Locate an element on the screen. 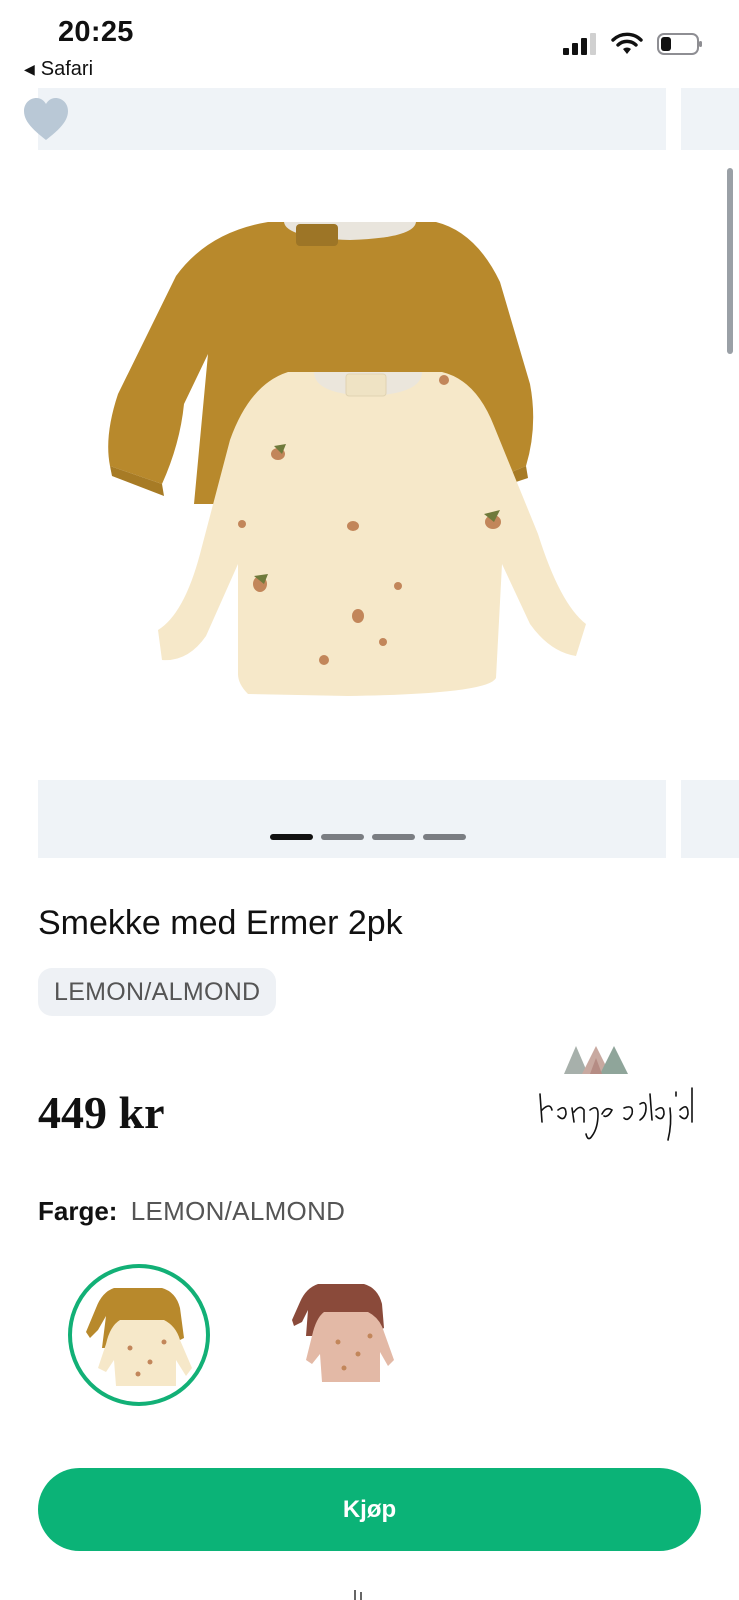 The image size is (739, 1600). heart-icon is located at coordinates (46, 119).